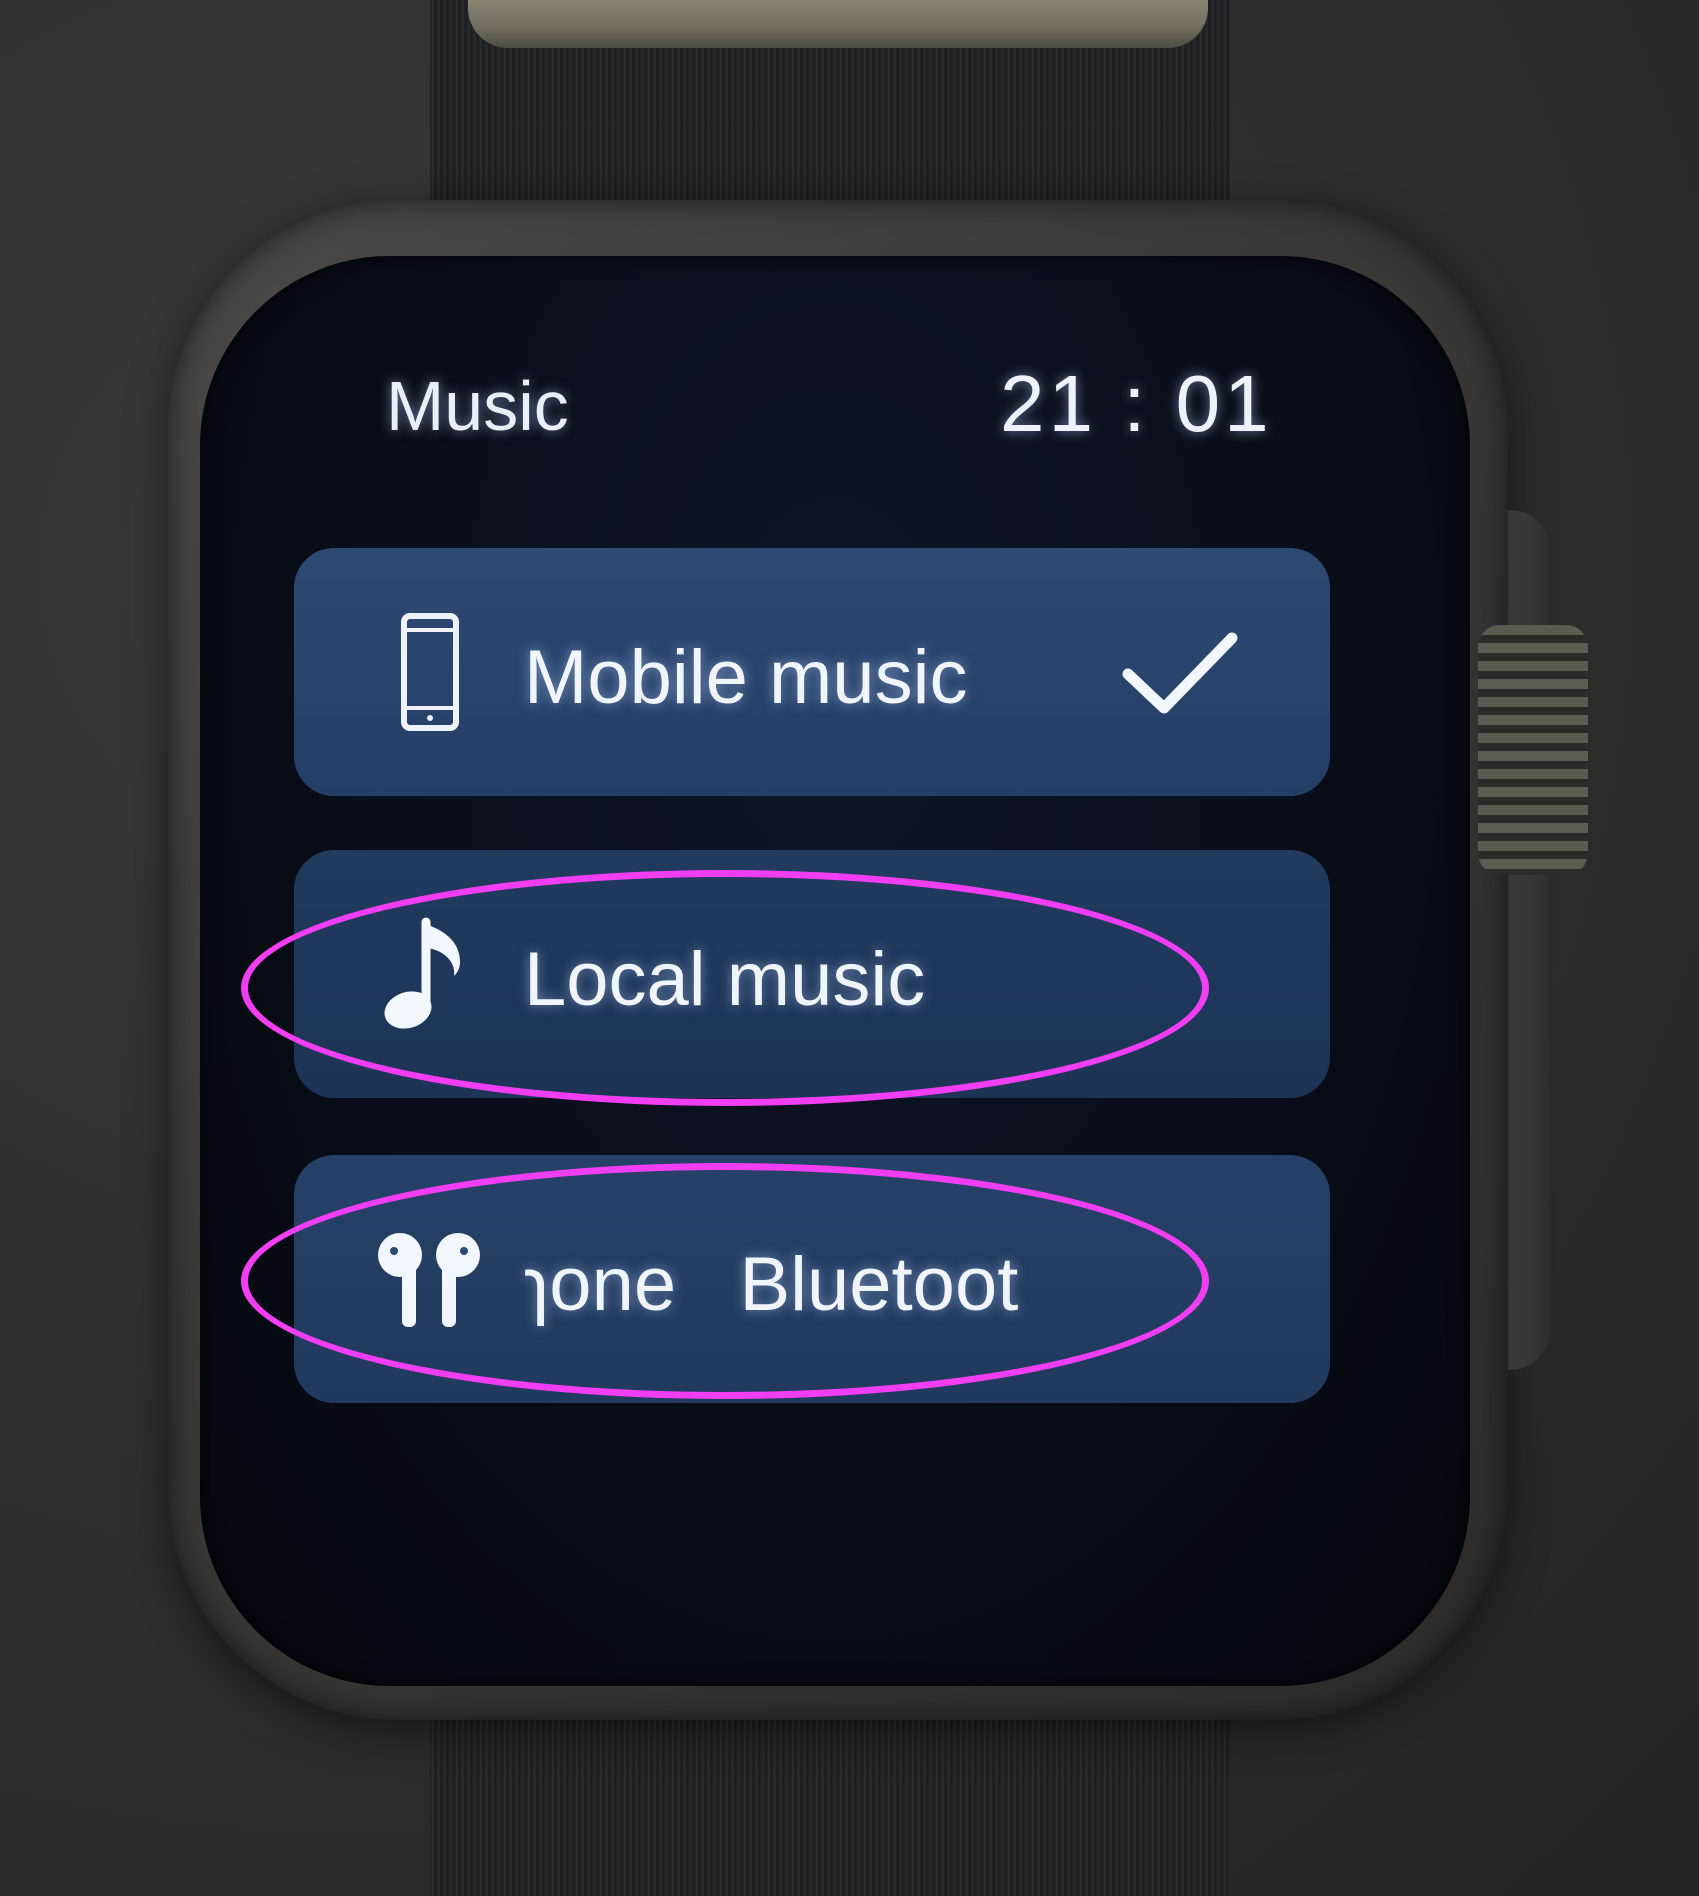 The height and width of the screenshot is (1896, 1699). What do you see at coordinates (430, 672) in the screenshot?
I see `phone-icon` at bounding box center [430, 672].